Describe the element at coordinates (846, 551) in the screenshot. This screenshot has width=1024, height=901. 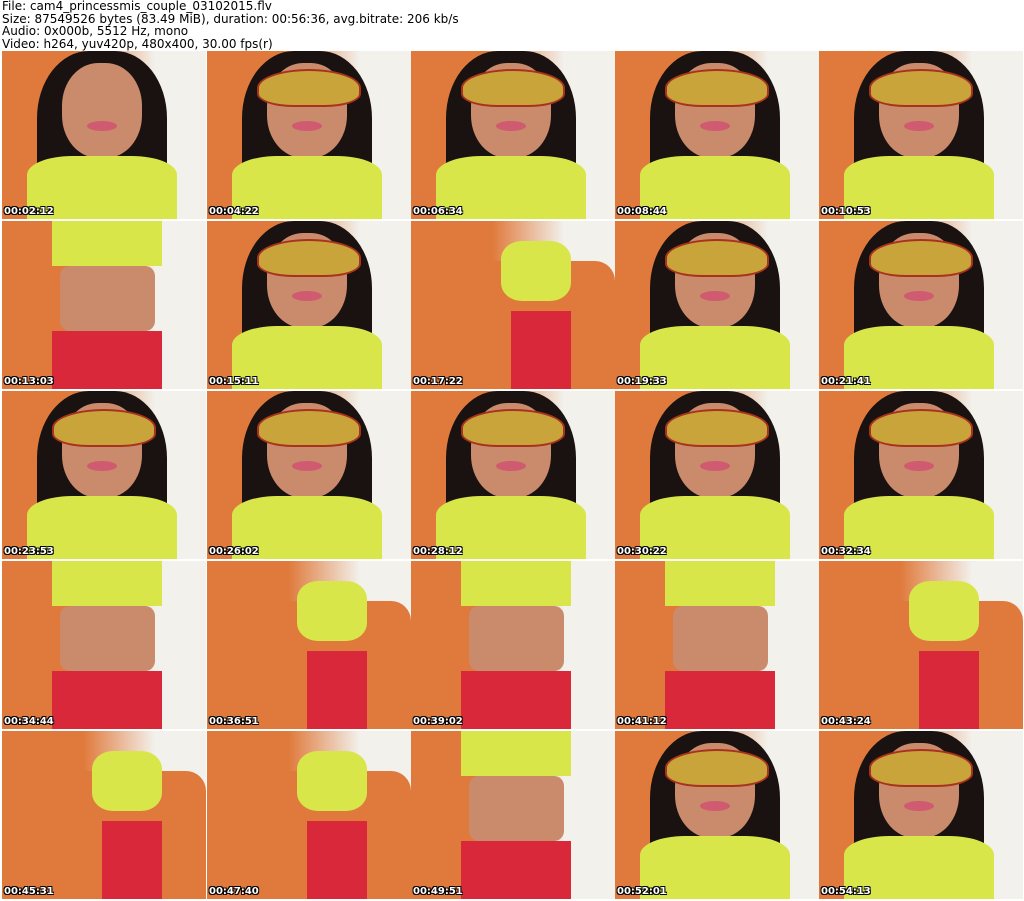
I see `timestamp-label: 00:32:34` at that location.